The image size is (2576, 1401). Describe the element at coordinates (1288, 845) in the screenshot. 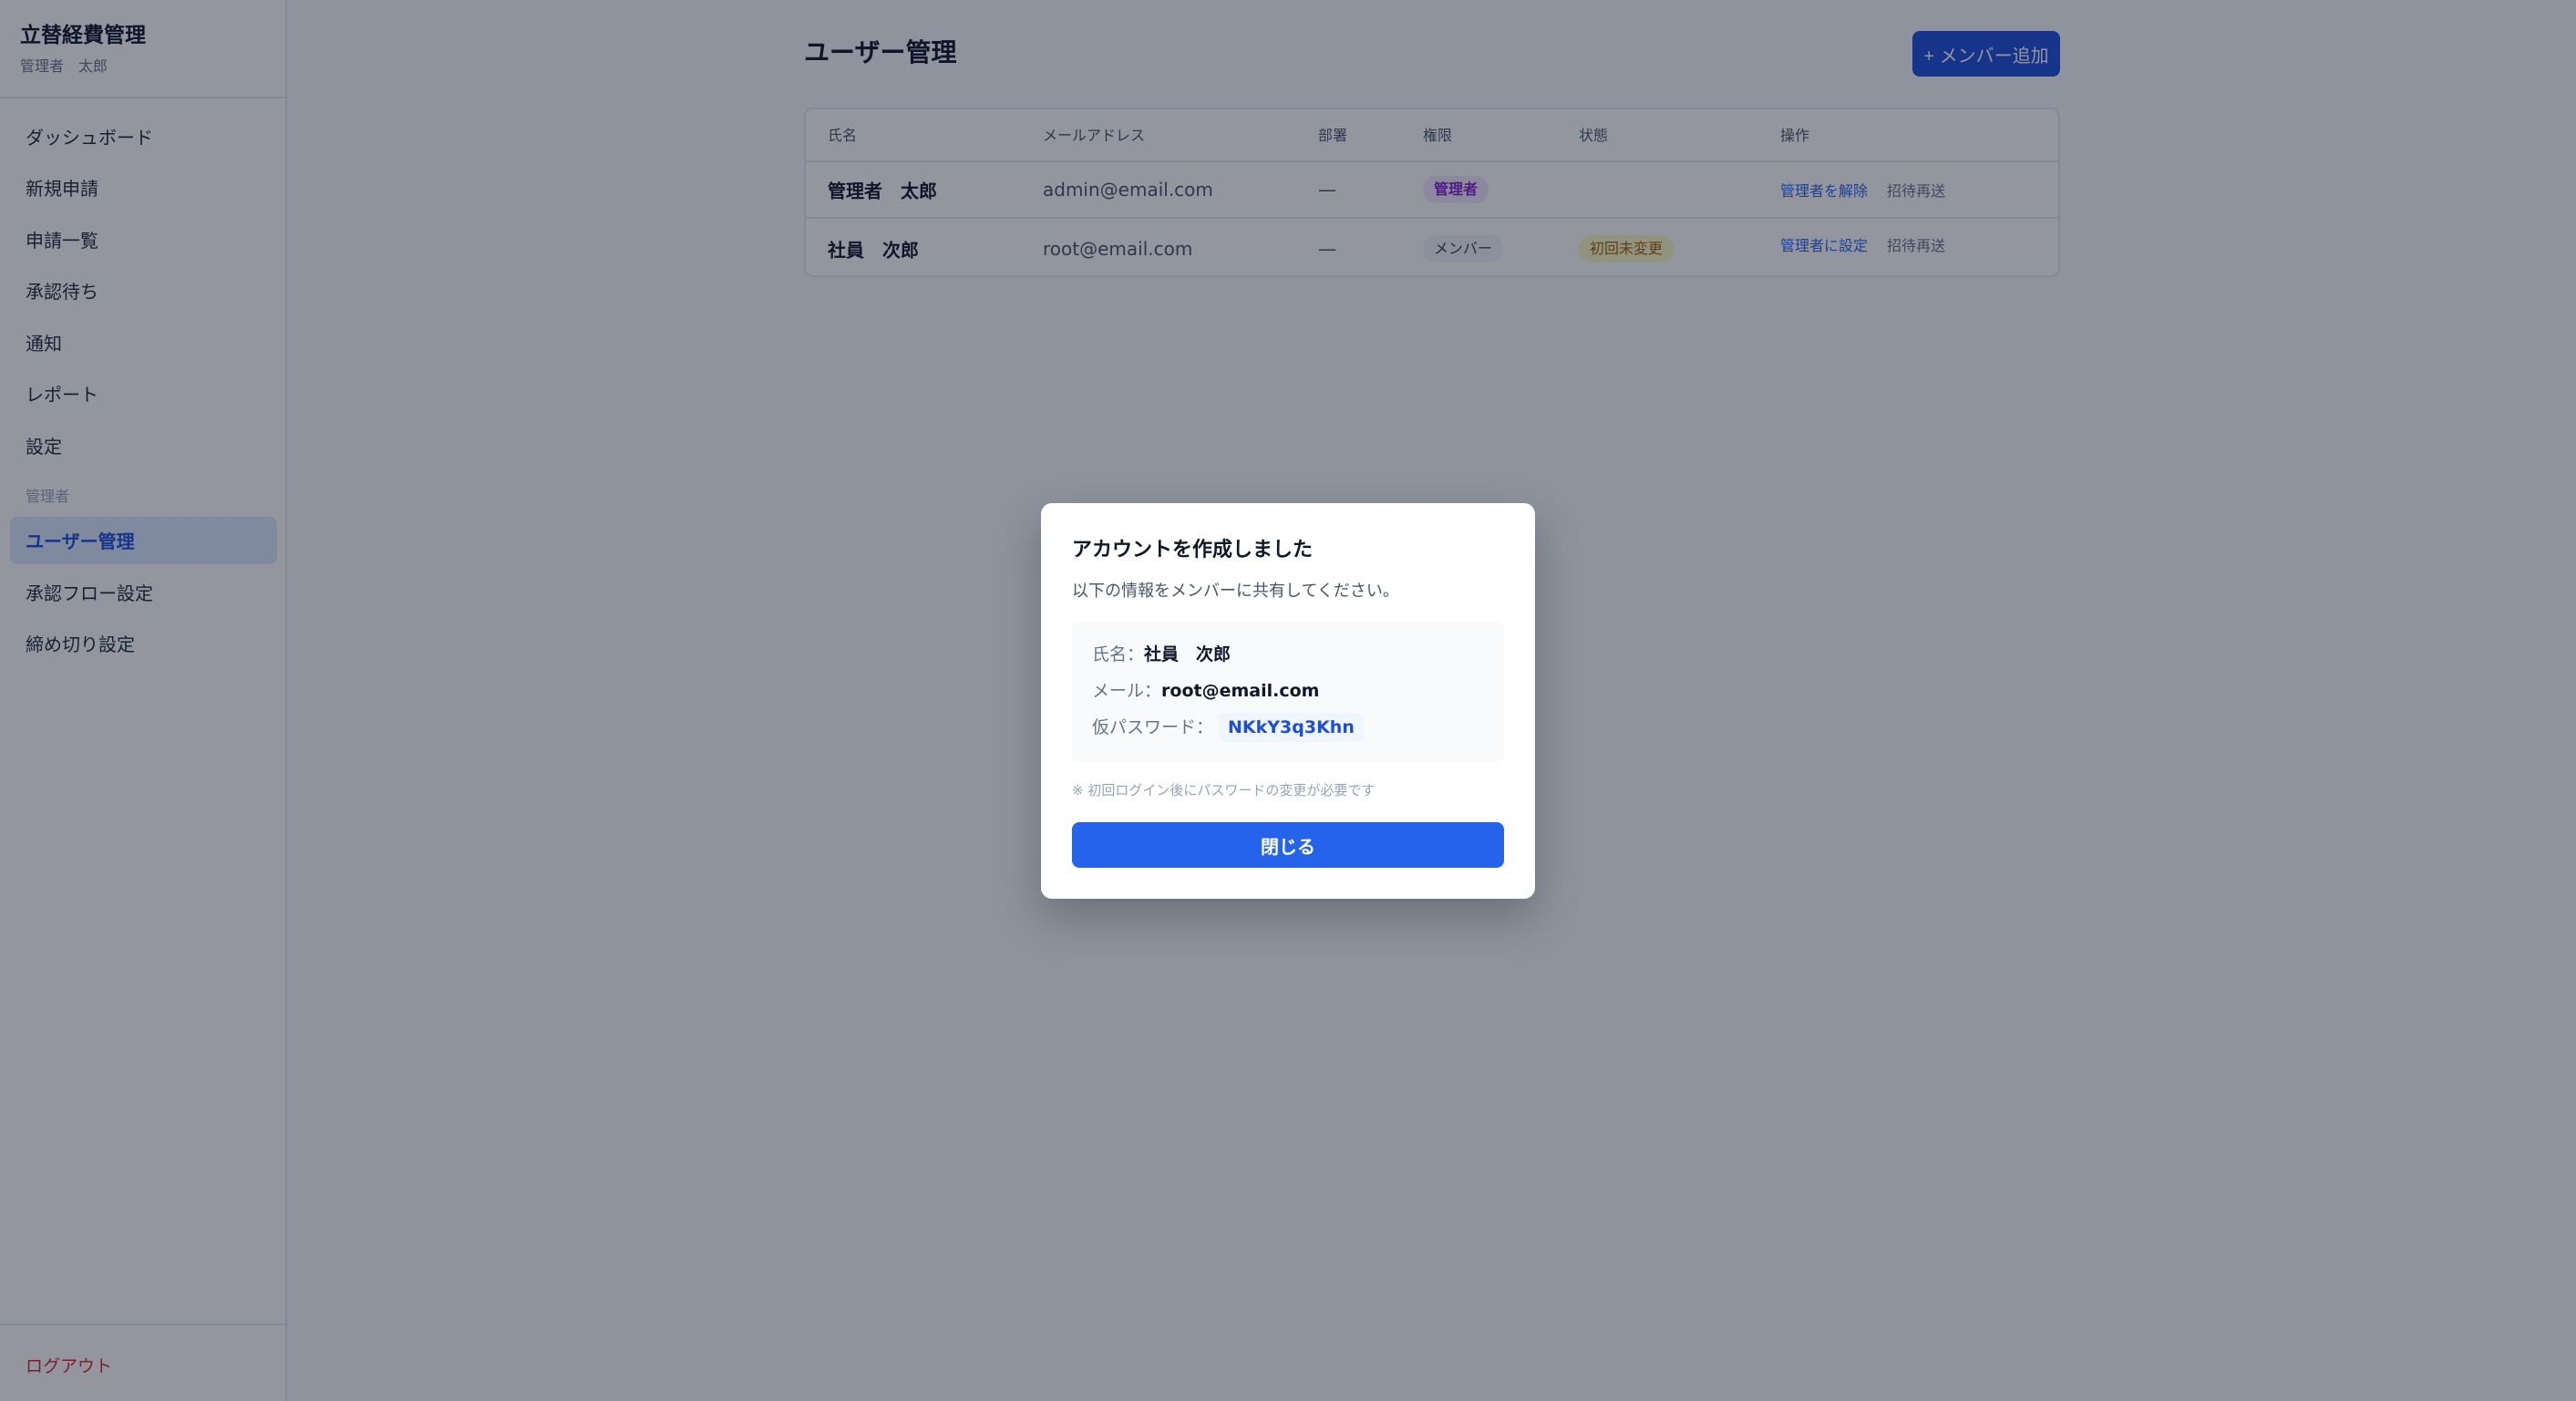

I see `close-button: 閉じる` at that location.